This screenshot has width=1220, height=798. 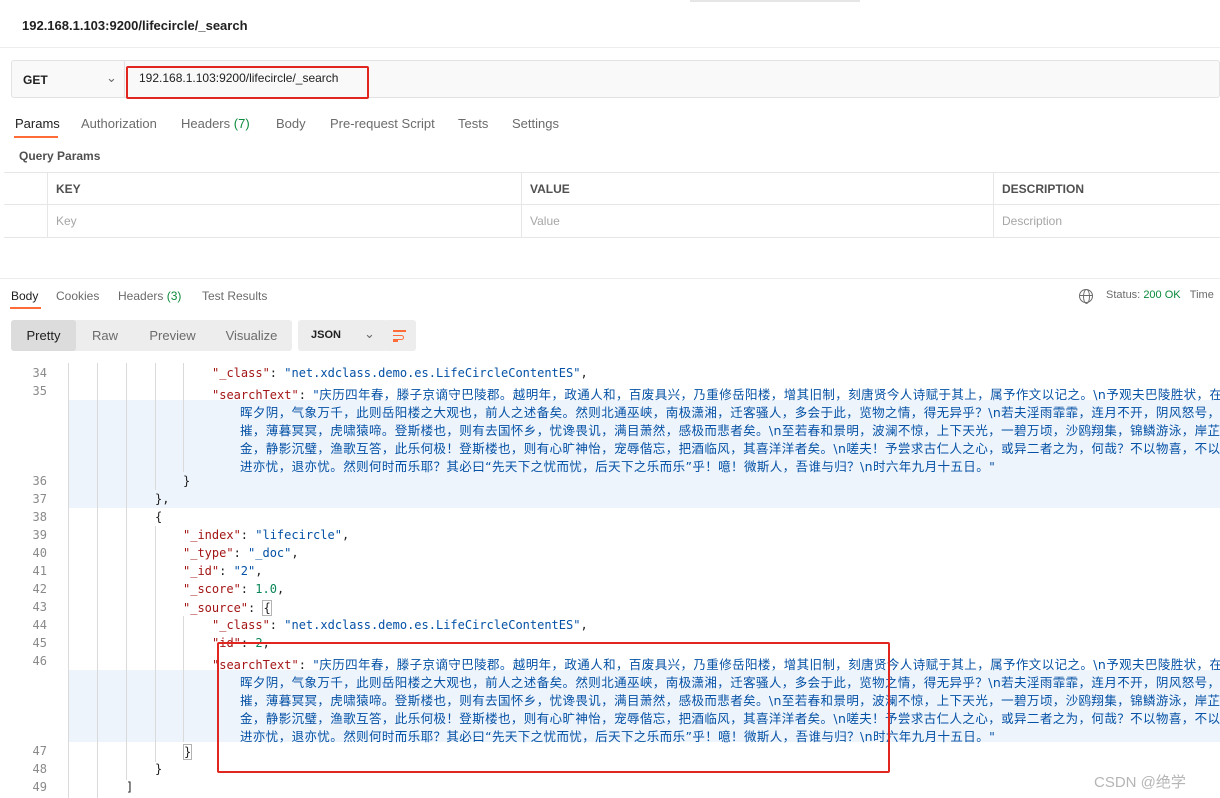 I want to click on line-number: 39, so click(x=39, y=535).